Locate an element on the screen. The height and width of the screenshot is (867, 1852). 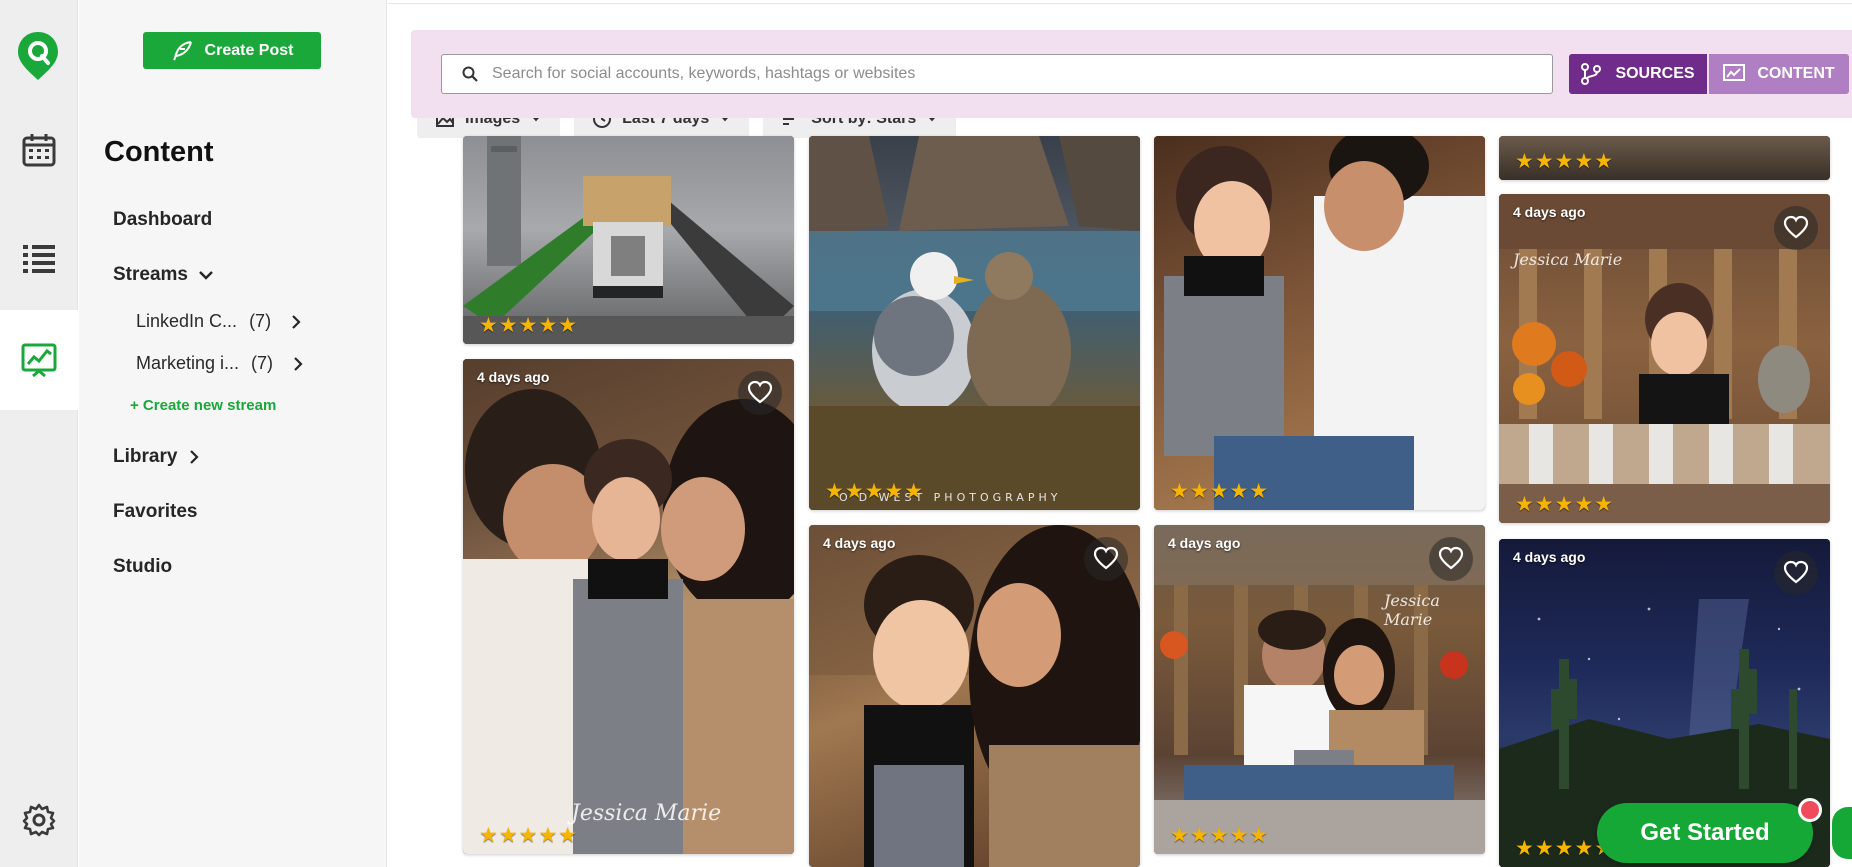
create-post-label: Create Post is located at coordinates (249, 50).